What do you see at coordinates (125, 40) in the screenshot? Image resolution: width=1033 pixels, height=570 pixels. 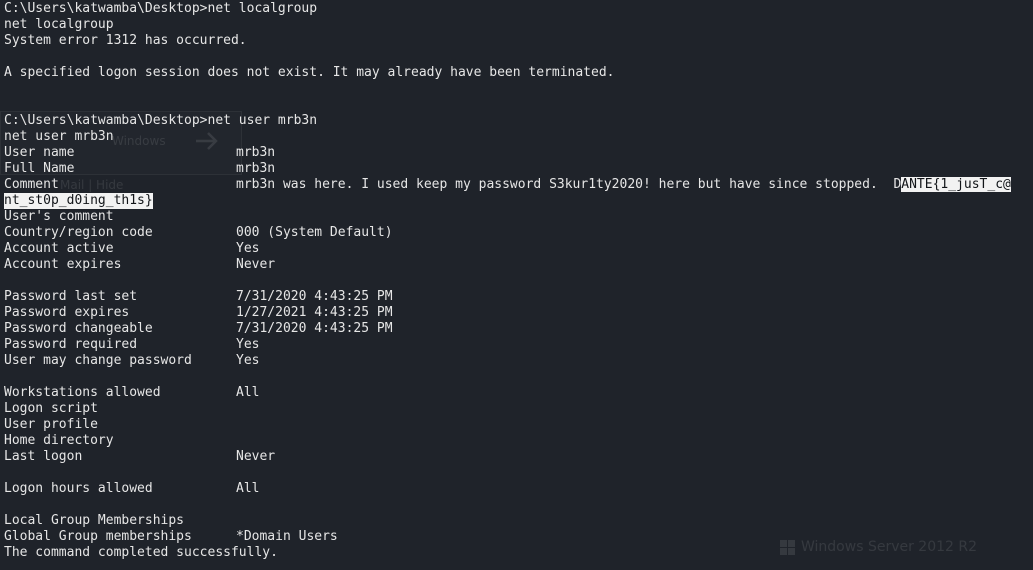 I see `terminal-line: System error 1312 has occurred.` at bounding box center [125, 40].